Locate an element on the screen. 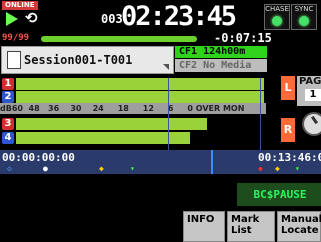 This screenshot has width=321, height=242. take-counter: 99/99 is located at coordinates (16, 38).